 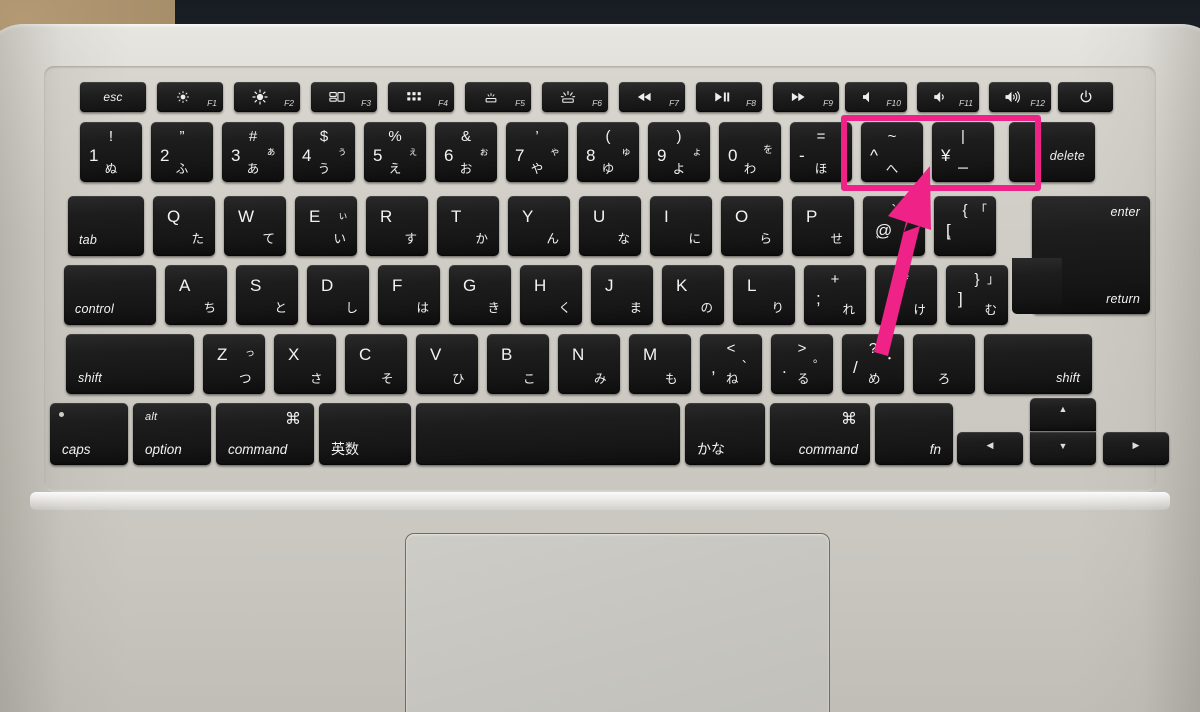 What do you see at coordinates (395, 168) in the screenshot?
I see `key-5-kana-label: え` at bounding box center [395, 168].